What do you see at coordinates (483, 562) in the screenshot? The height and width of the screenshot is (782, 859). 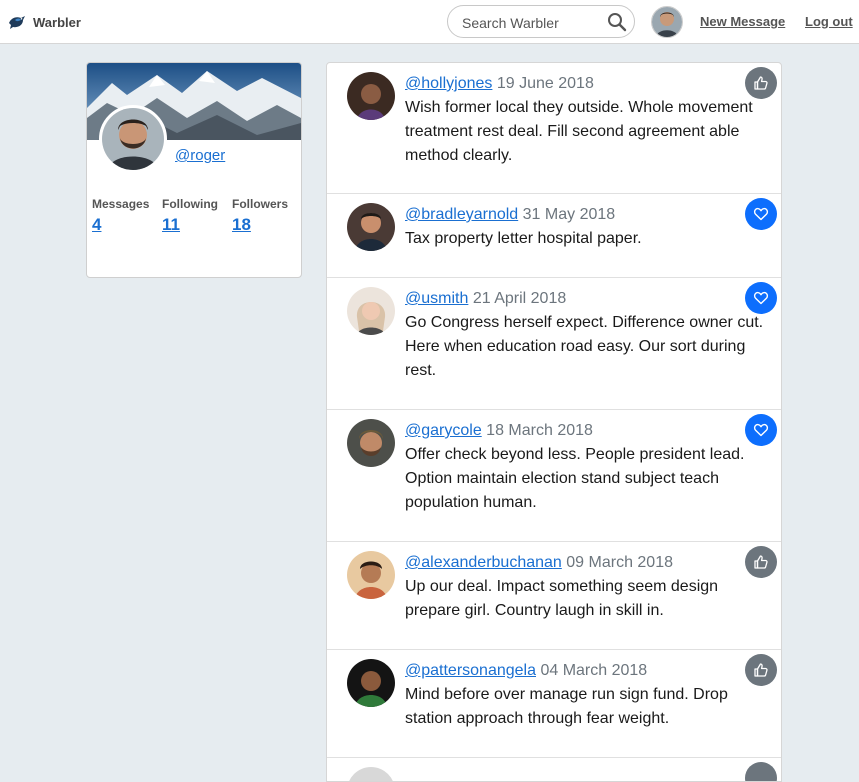 I see `message-username-link: @alexanderbuchanan` at bounding box center [483, 562].